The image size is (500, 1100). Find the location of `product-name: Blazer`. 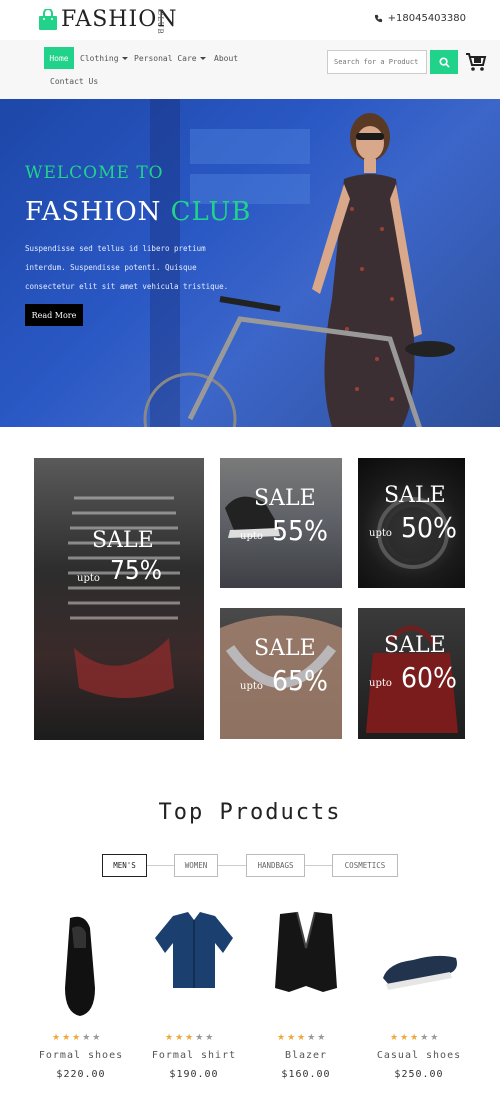

product-name: Blazer is located at coordinates (306, 1055).